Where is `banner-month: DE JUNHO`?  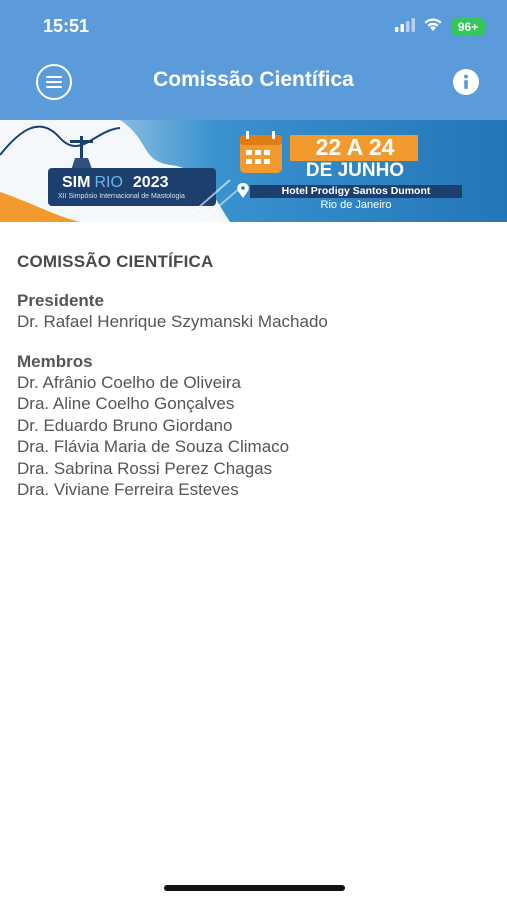
banner-month: DE JUNHO is located at coordinates (355, 170).